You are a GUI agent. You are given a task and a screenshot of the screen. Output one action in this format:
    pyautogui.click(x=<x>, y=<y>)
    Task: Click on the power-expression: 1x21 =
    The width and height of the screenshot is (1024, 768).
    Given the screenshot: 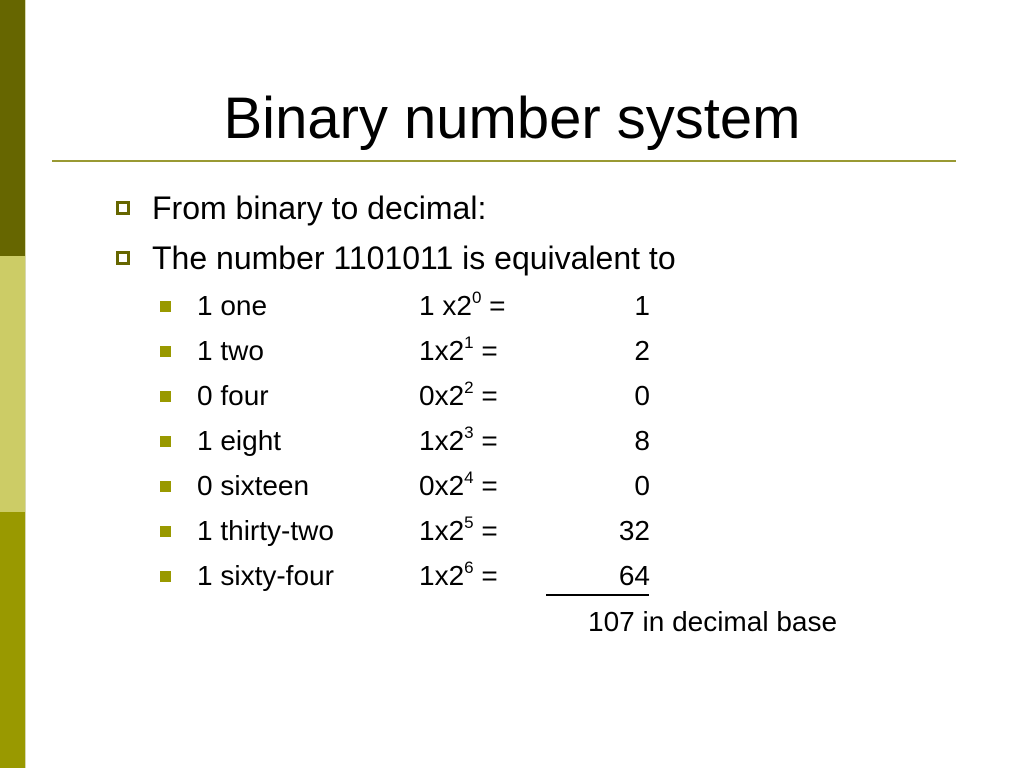 What is the action you would take?
    pyautogui.click(x=458, y=351)
    